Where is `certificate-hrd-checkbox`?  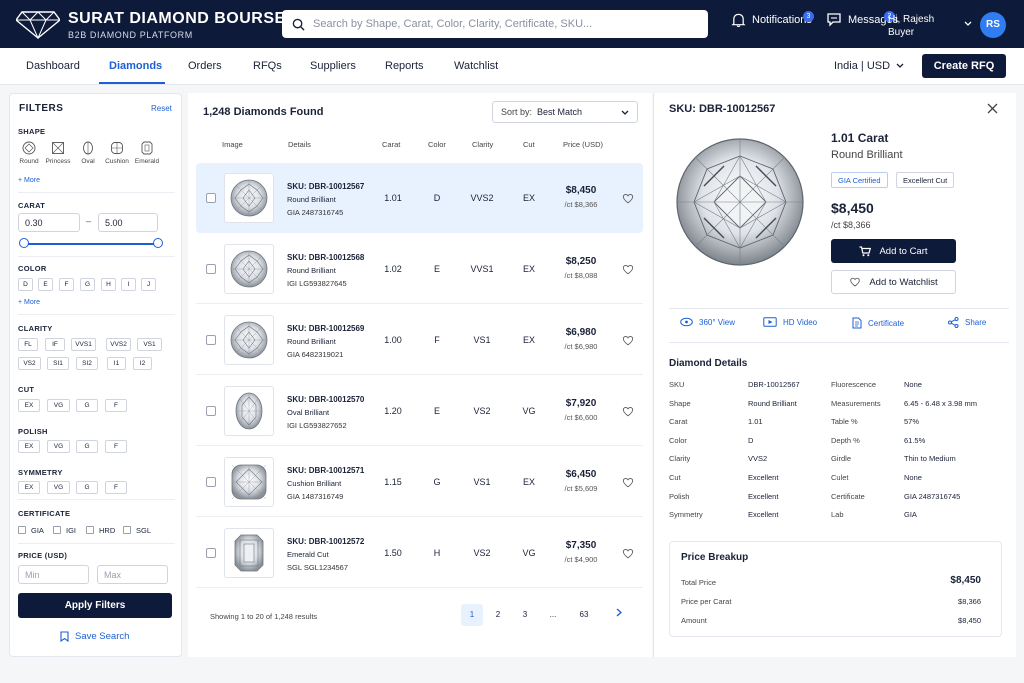 certificate-hrd-checkbox is located at coordinates (90, 530).